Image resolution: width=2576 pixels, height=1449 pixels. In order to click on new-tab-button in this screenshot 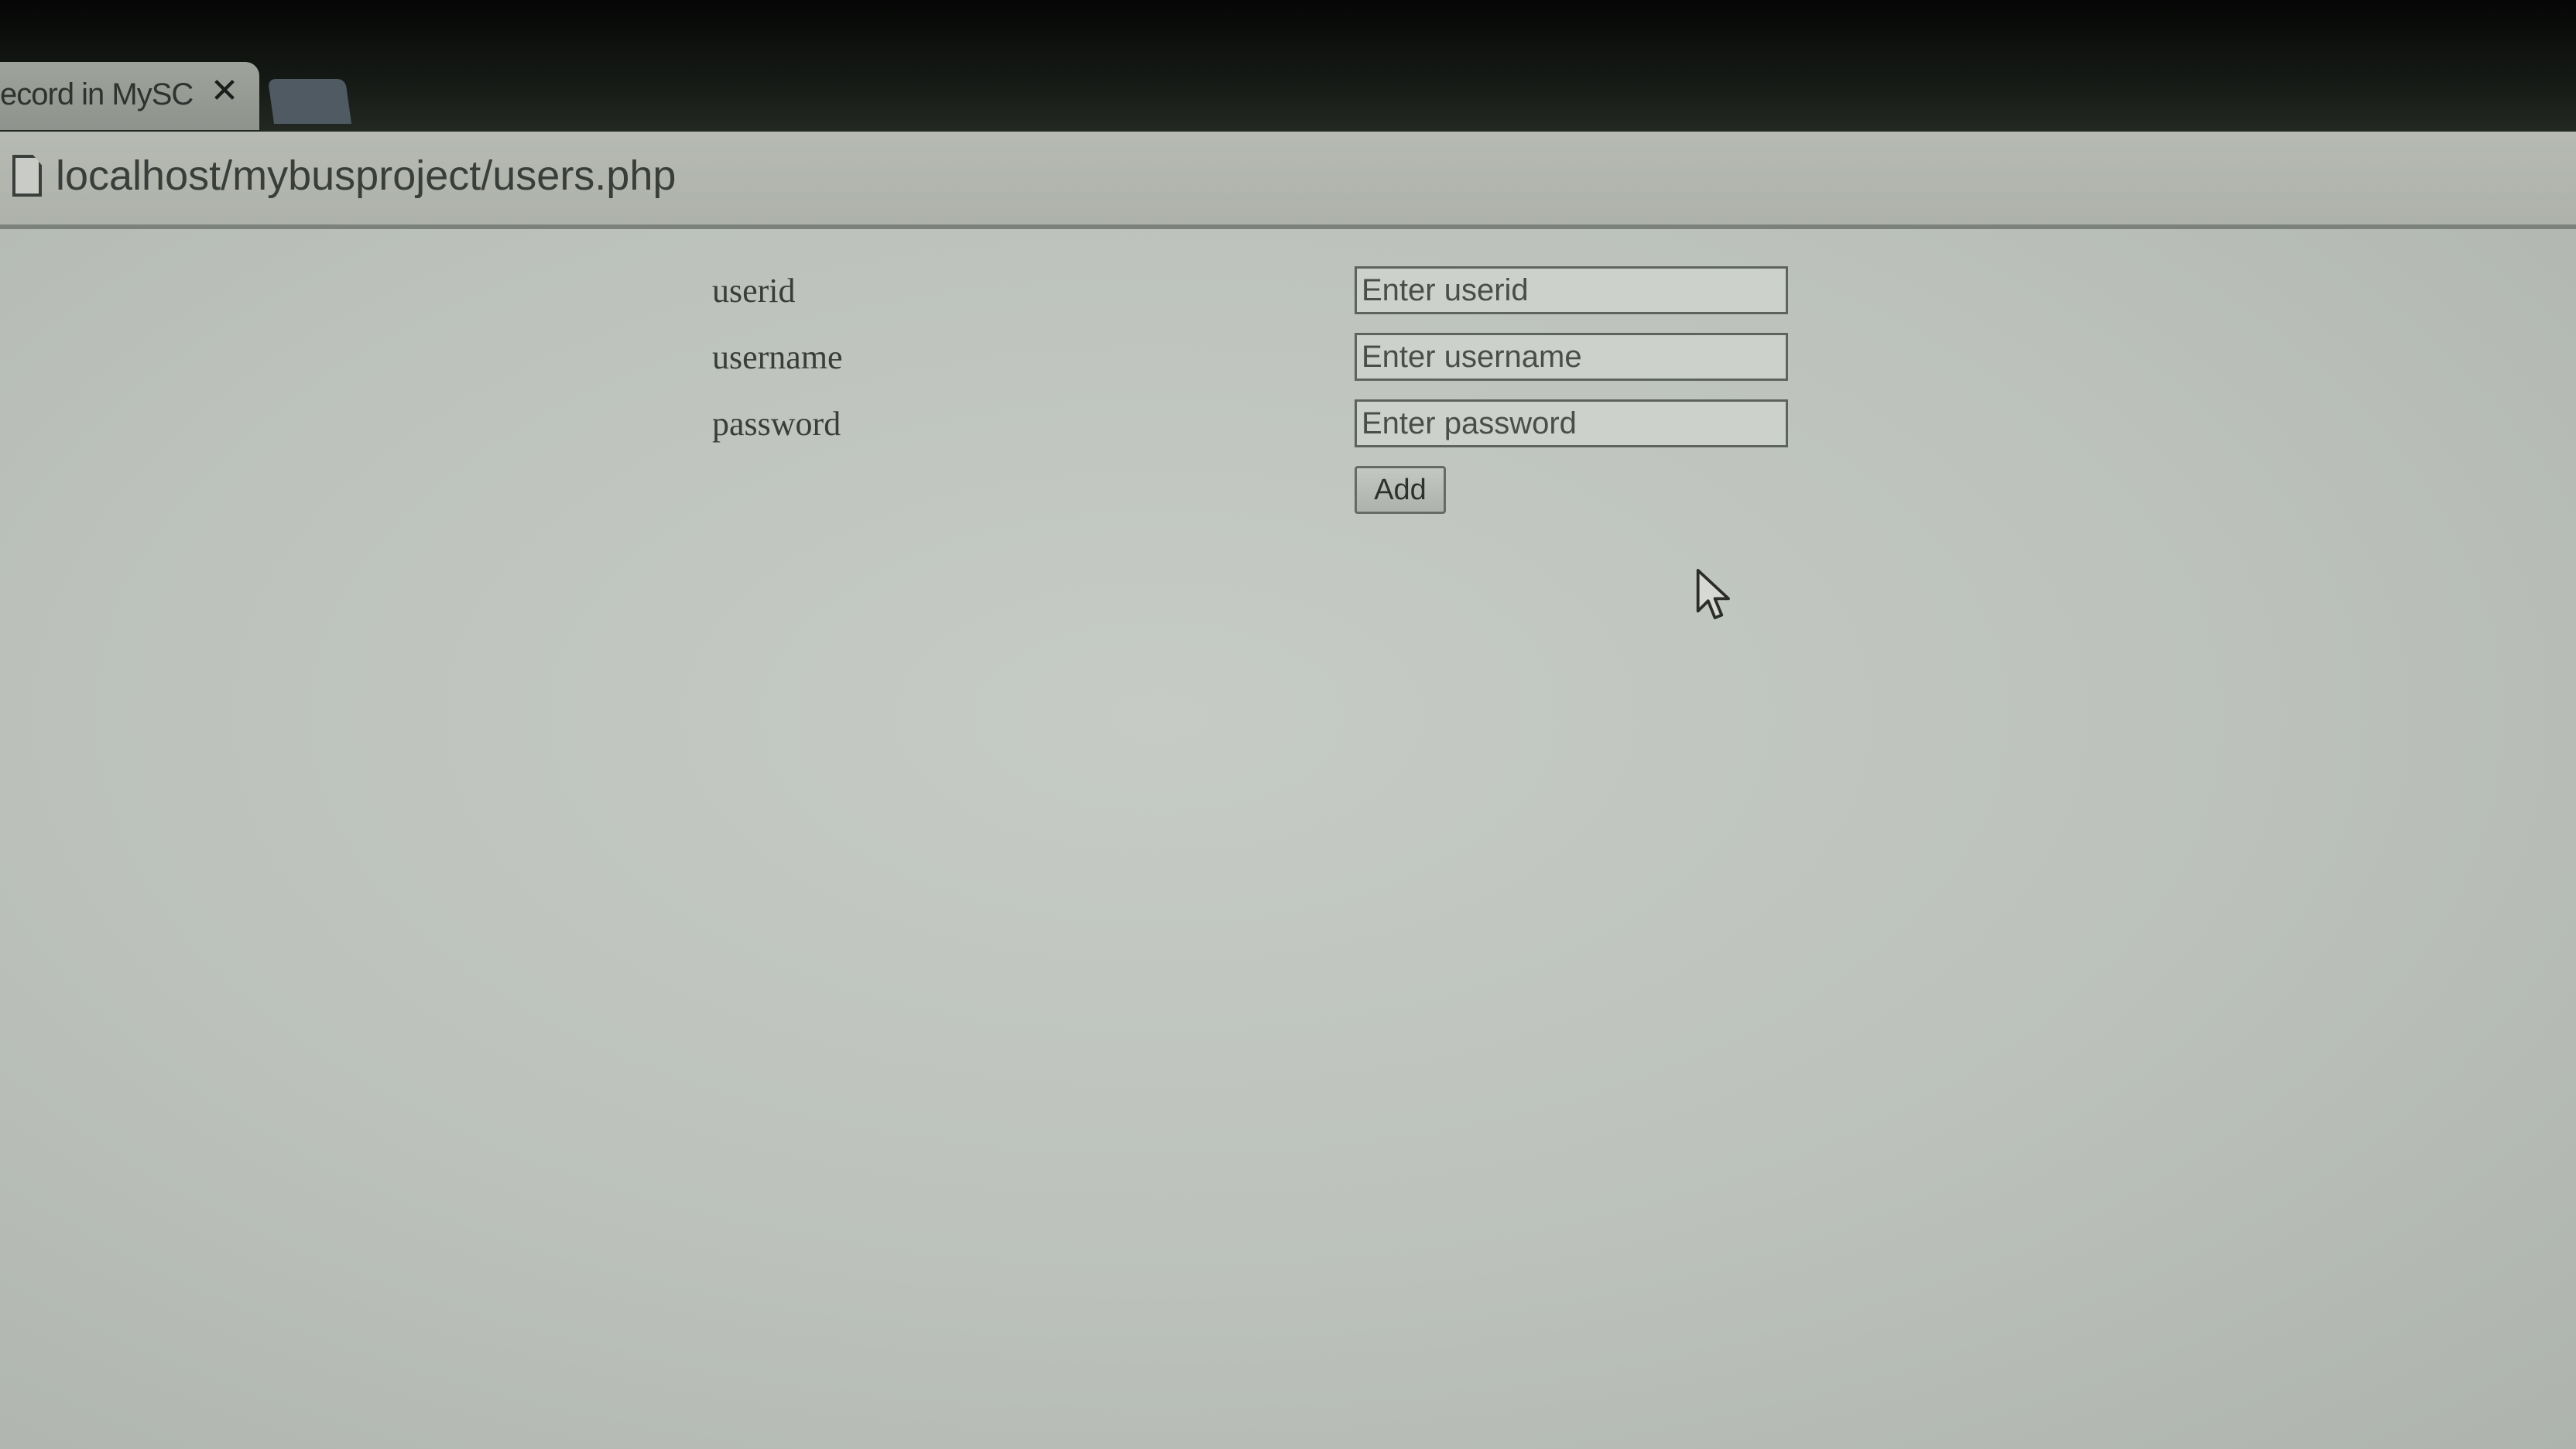, I will do `click(309, 101)`.